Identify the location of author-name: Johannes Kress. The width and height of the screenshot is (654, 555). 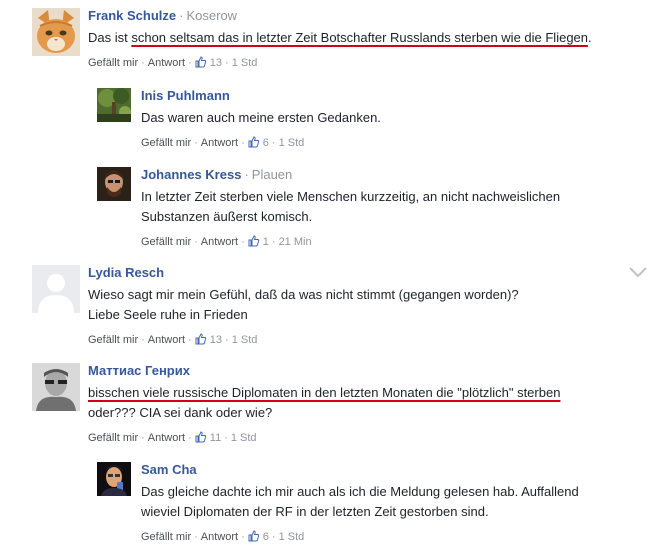
(191, 174).